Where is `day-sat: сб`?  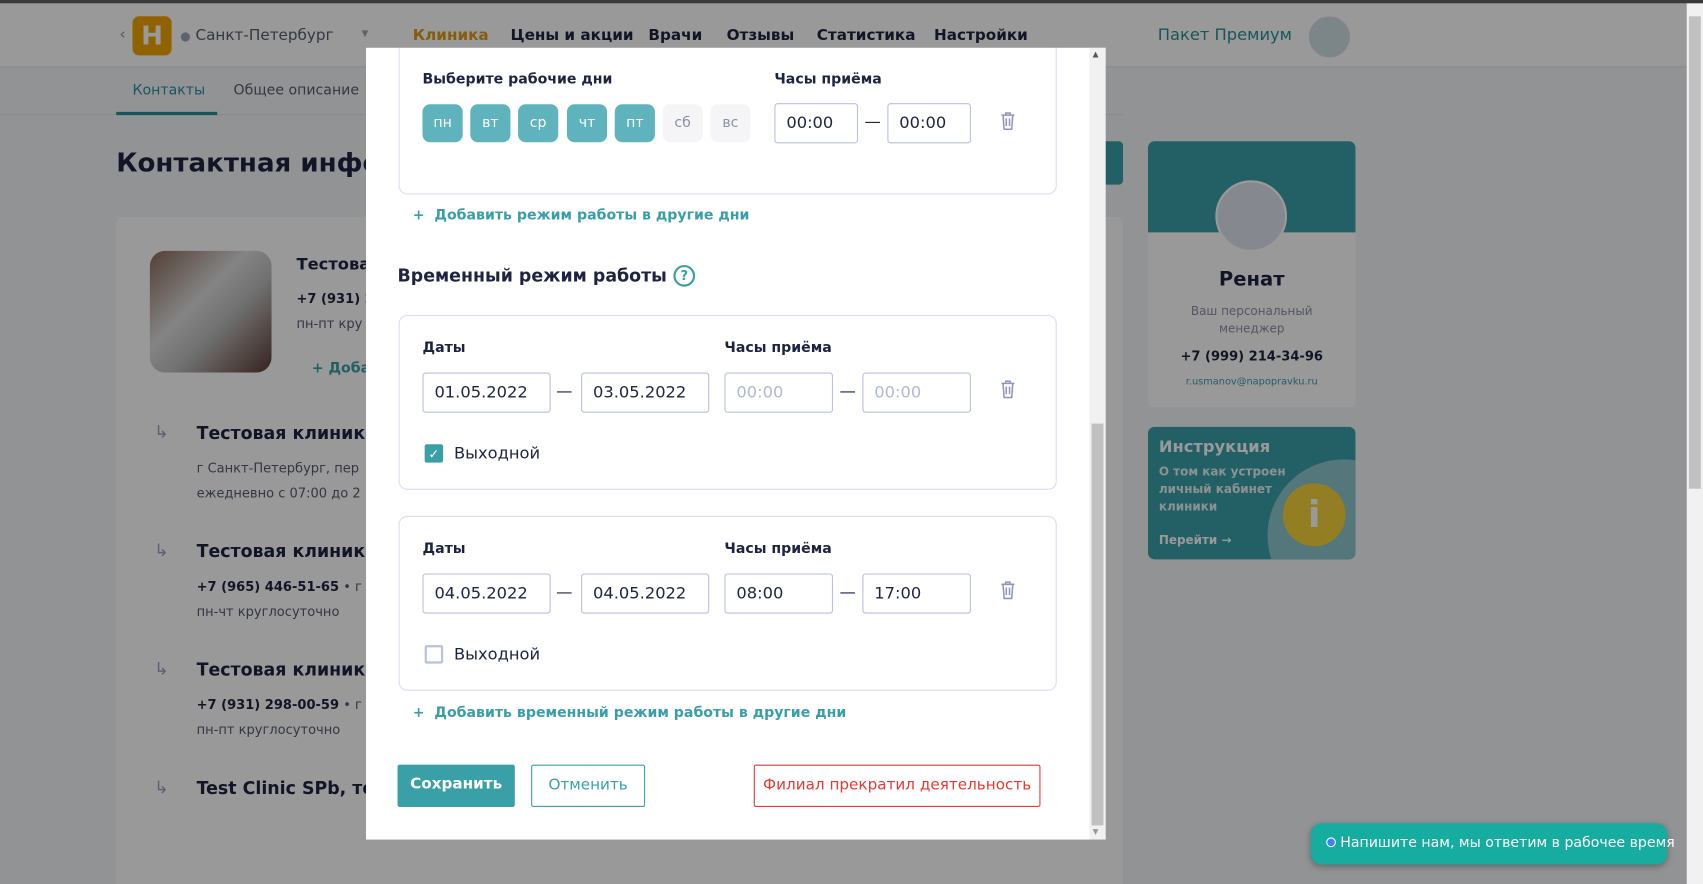
day-sat: сб is located at coordinates (682, 123).